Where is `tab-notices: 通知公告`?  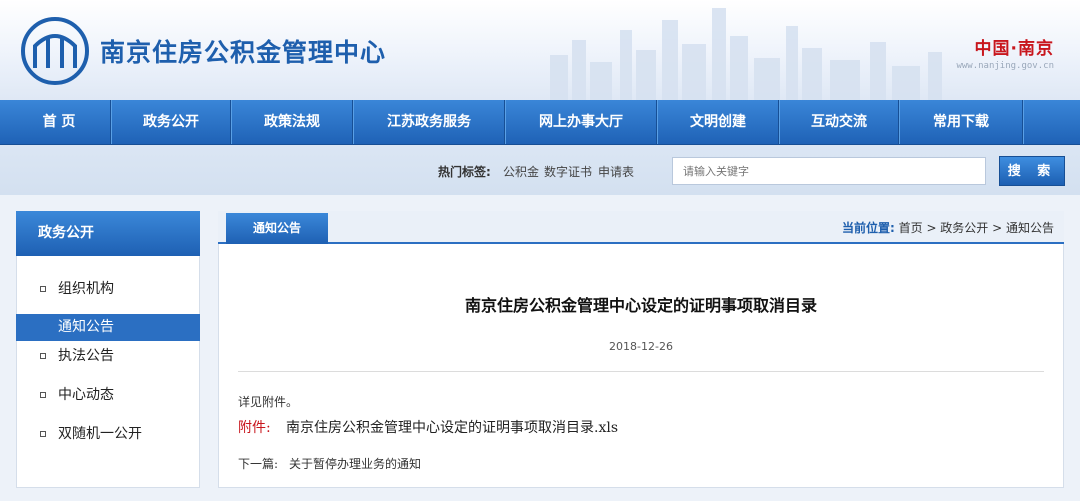 tab-notices: 通知公告 is located at coordinates (277, 228).